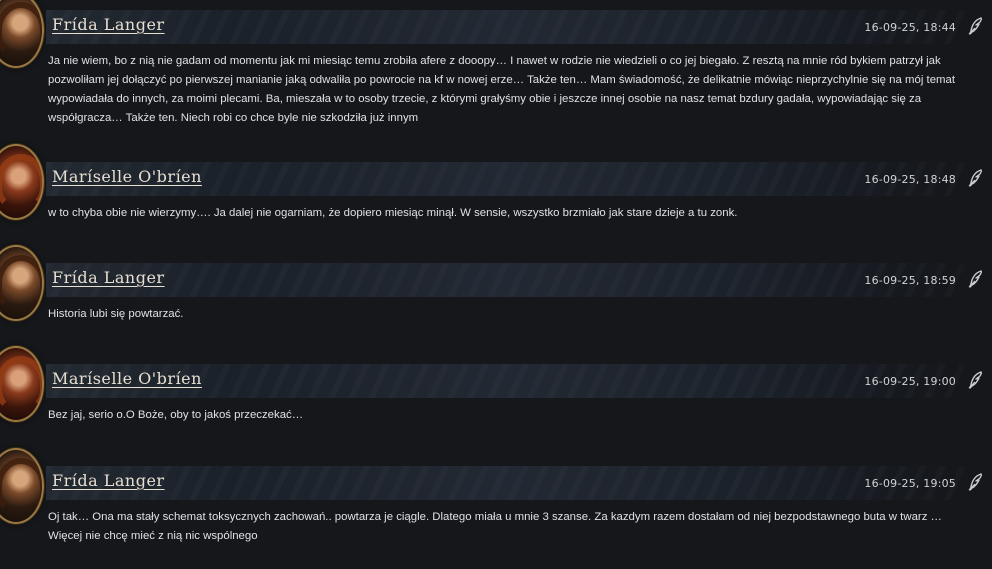 This screenshot has width=992, height=569. I want to click on post-timestamp: 16-09-25, 18:44, so click(910, 27).